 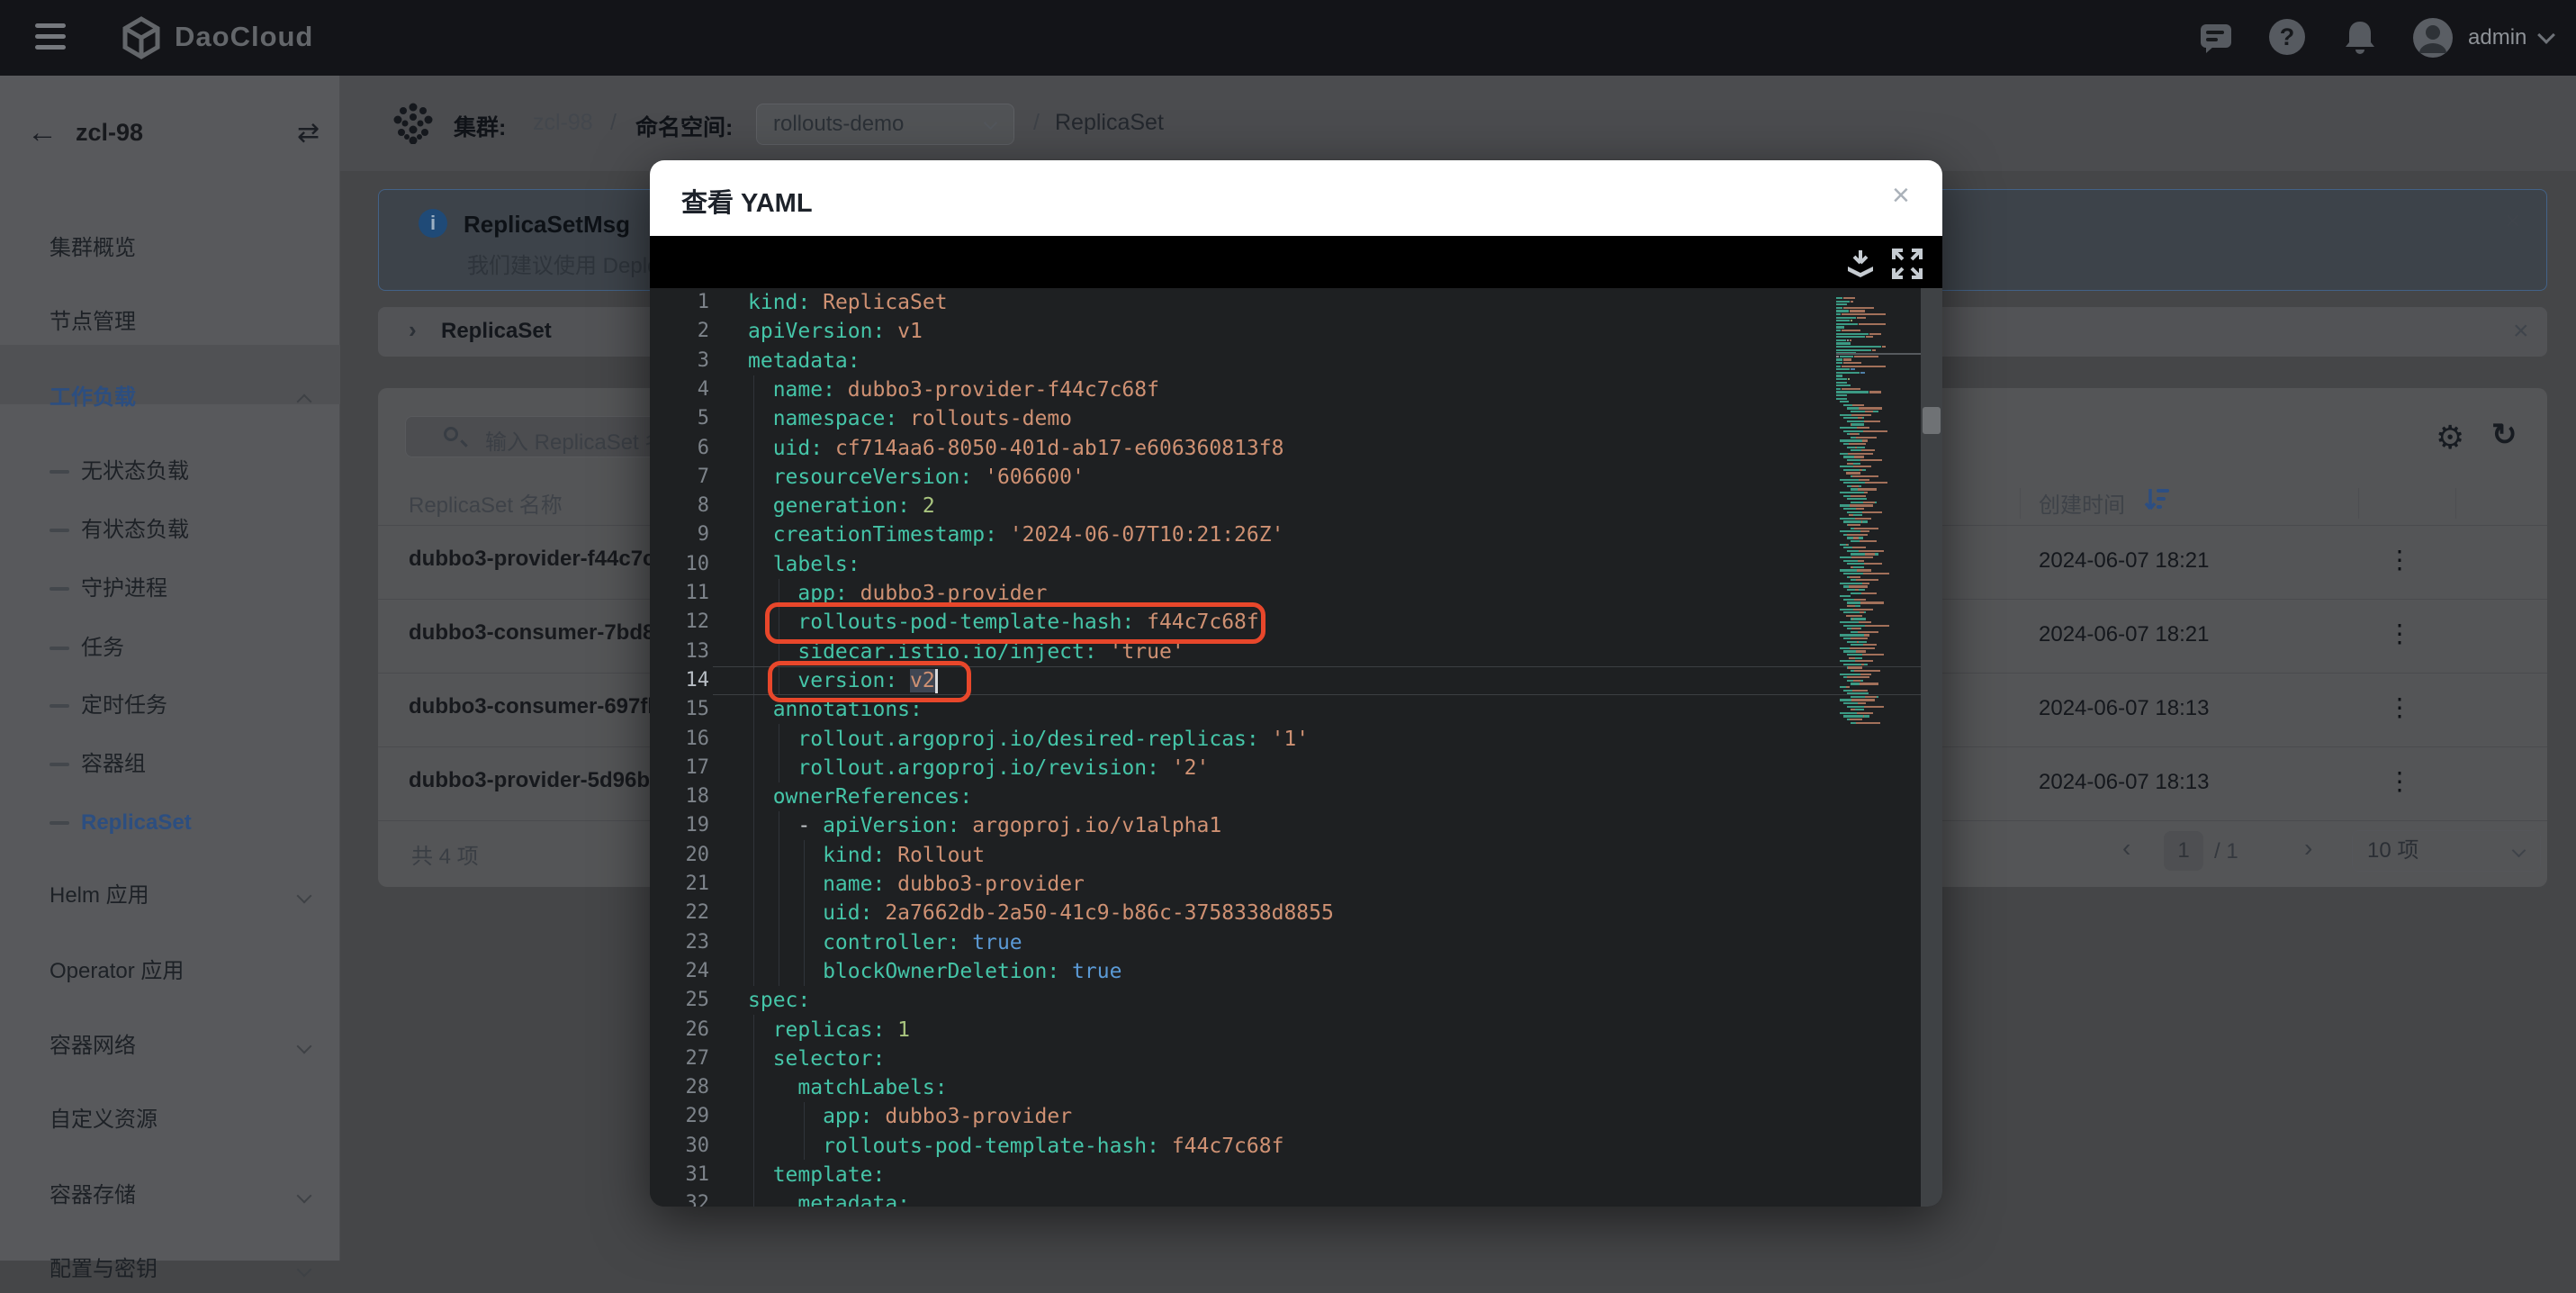 I want to click on logo-text: DaoCloud, so click(x=244, y=36).